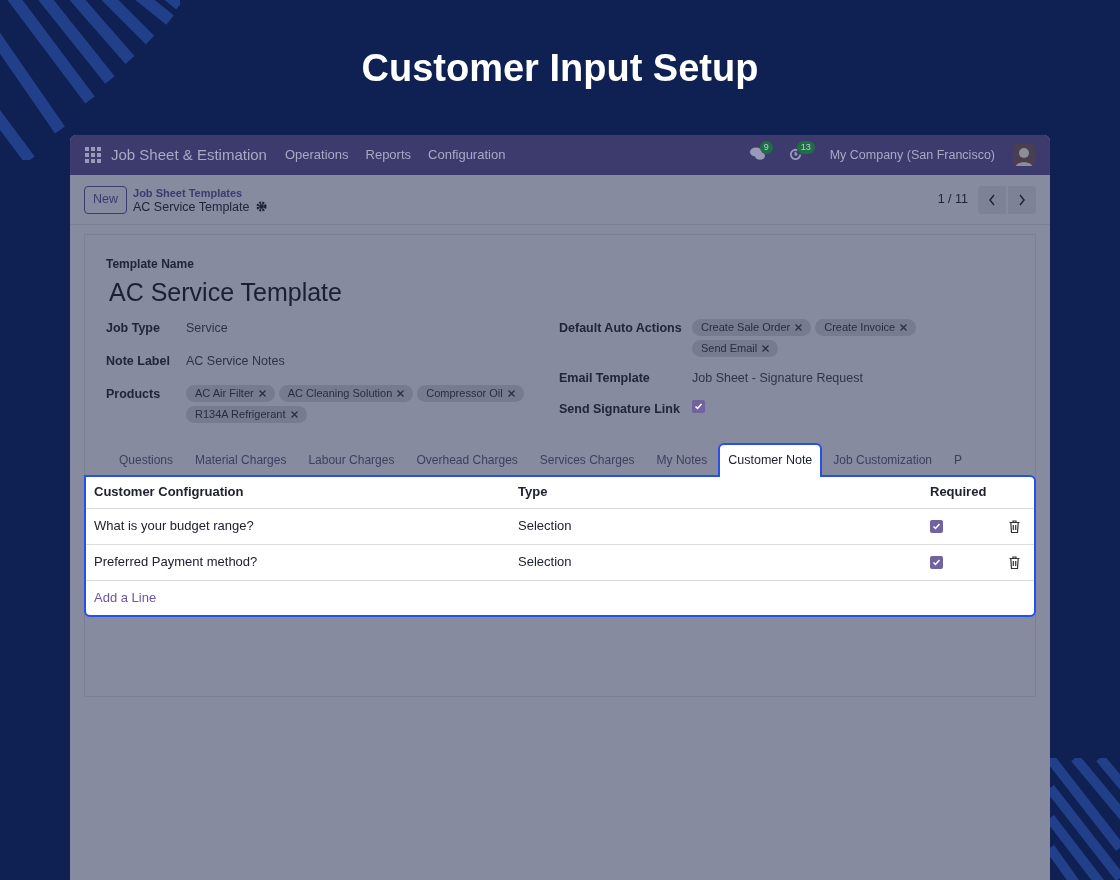  Describe the element at coordinates (224, 393) in the screenshot. I see `tag-label: AC Air Filter` at that location.